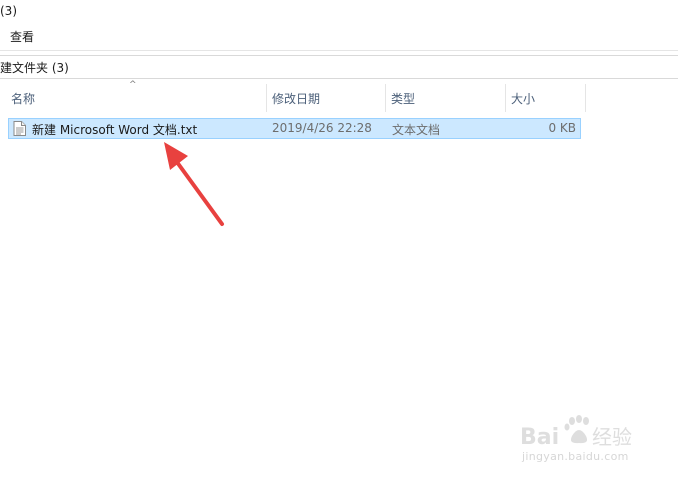 The image size is (678, 481). Describe the element at coordinates (326, 98) in the screenshot. I see `column-header-modified: 修改日期` at that location.